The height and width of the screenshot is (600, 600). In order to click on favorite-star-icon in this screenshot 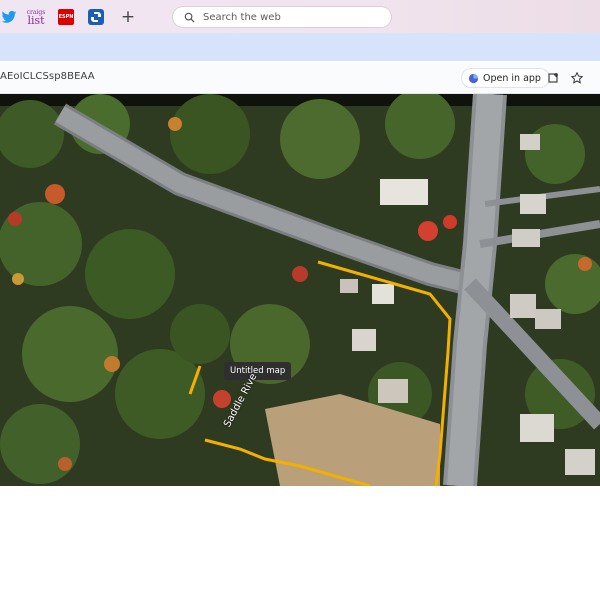, I will do `click(577, 78)`.